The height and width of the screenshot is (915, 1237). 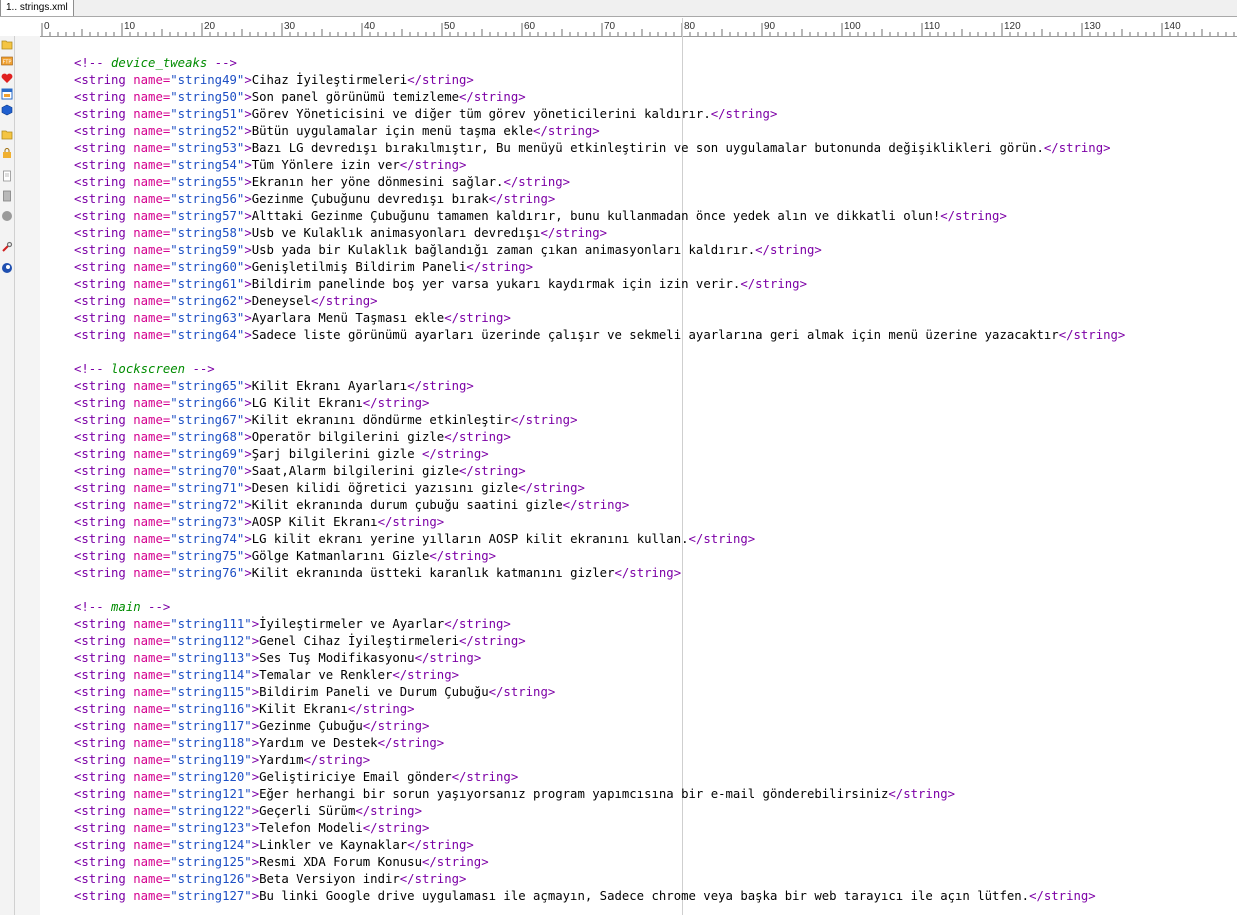 What do you see at coordinates (599, 63) in the screenshot?
I see `xml-comment-line: <!-- device_tweaks -->` at bounding box center [599, 63].